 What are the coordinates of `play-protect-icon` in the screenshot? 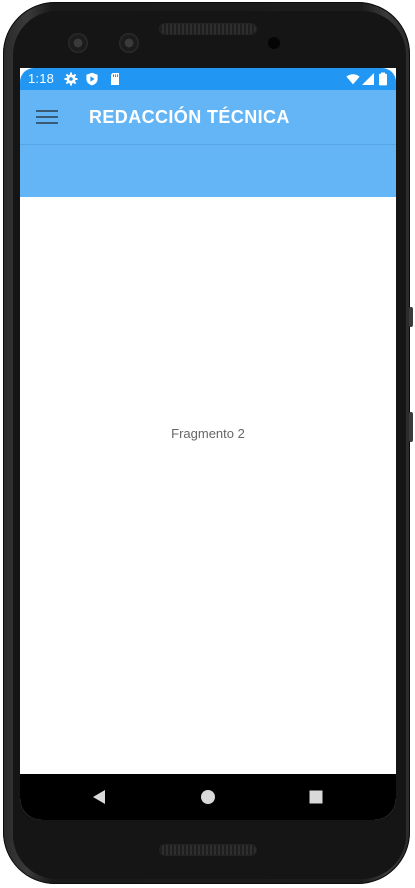 It's located at (92, 79).